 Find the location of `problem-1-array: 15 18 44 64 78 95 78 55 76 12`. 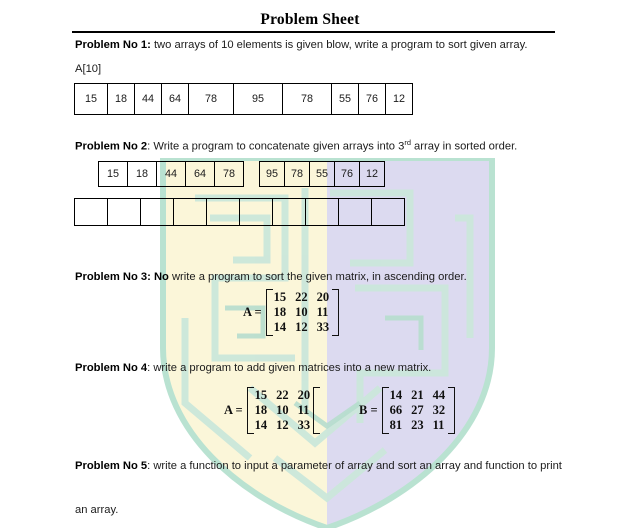

problem-1-array: 15 18 44 64 78 95 78 55 76 12 is located at coordinates (243, 99).